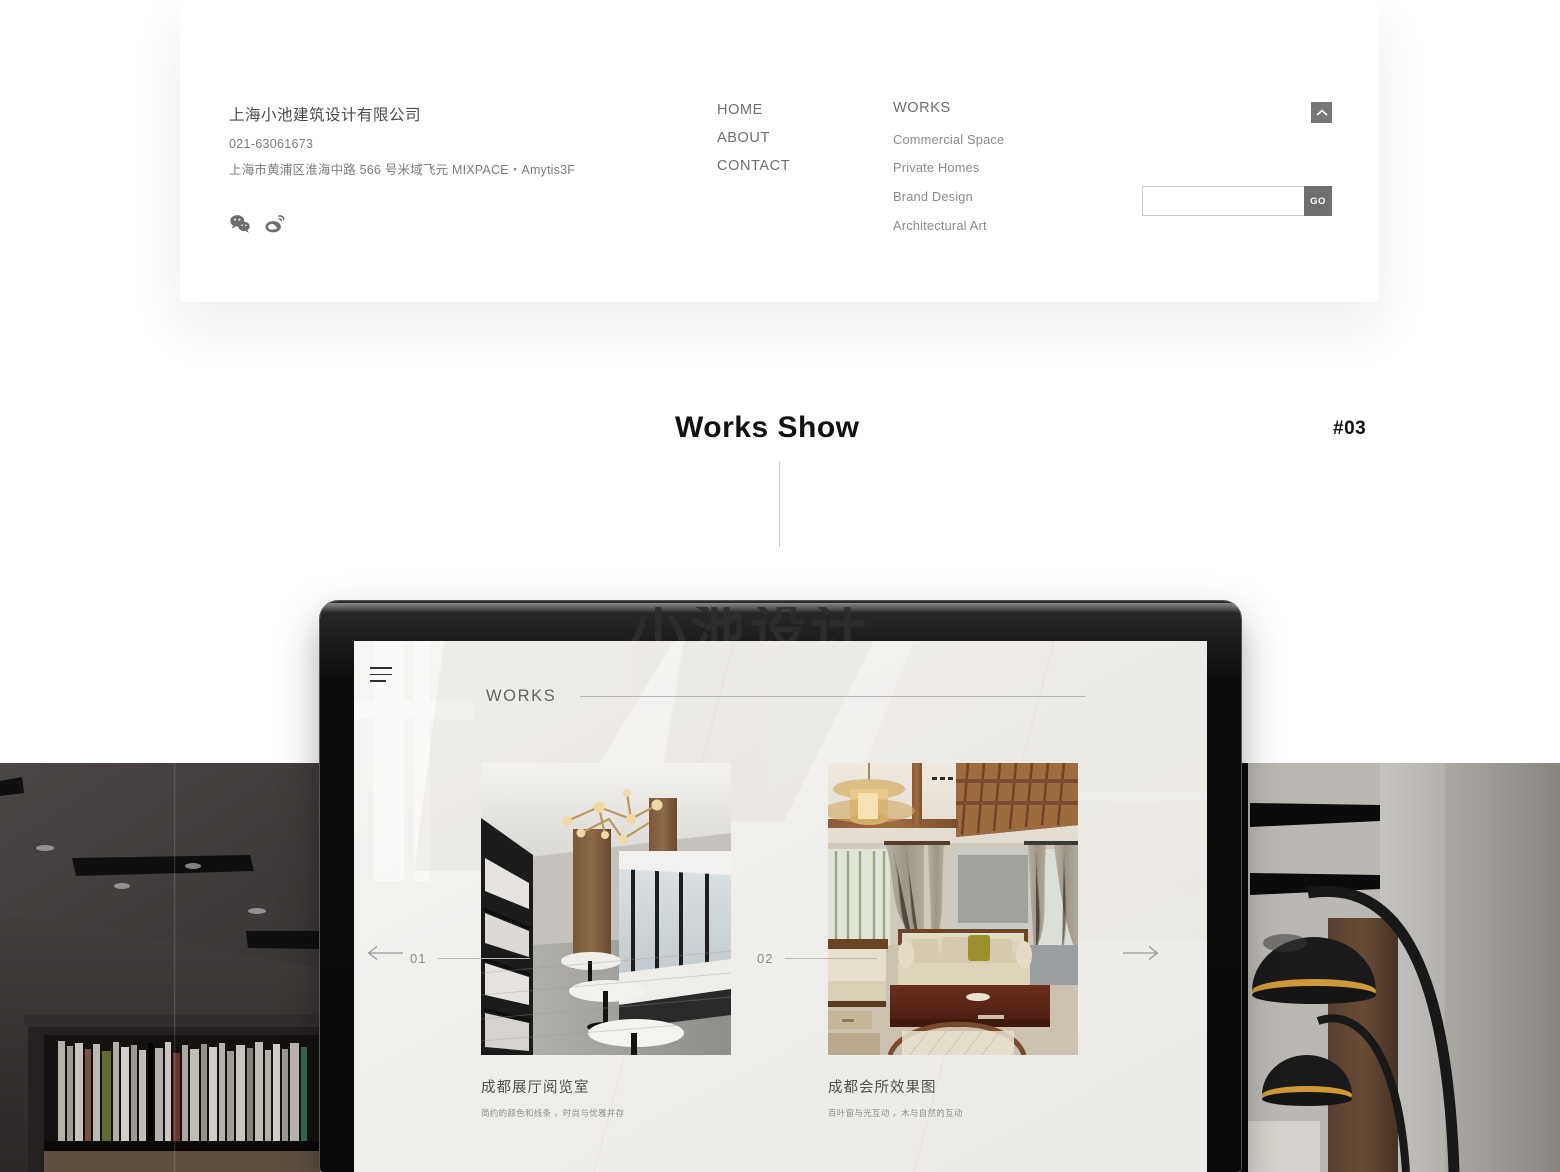  What do you see at coordinates (553, 1112) in the screenshot?
I see `work-card-01-subtitle: 简约的颜色和线条 ，时尚与优雅并存` at bounding box center [553, 1112].